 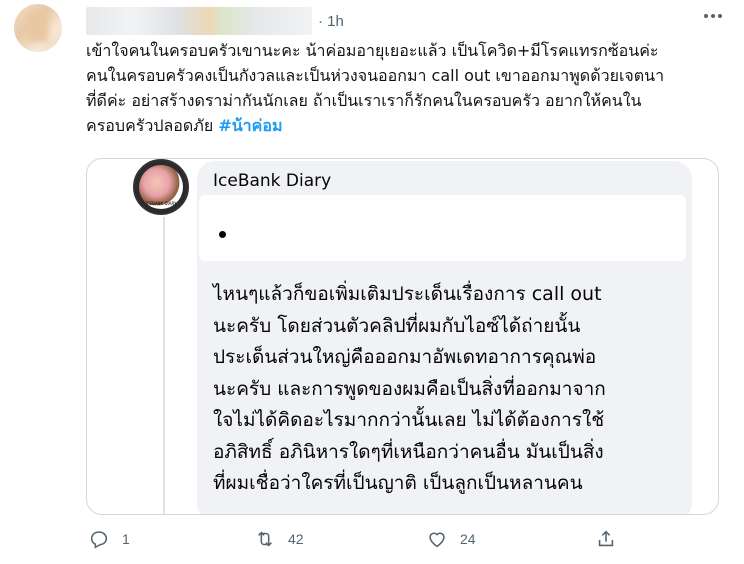 I want to click on tweet-text-line-tail: ครอบครัวปลอดภัย, so click(x=150, y=125).